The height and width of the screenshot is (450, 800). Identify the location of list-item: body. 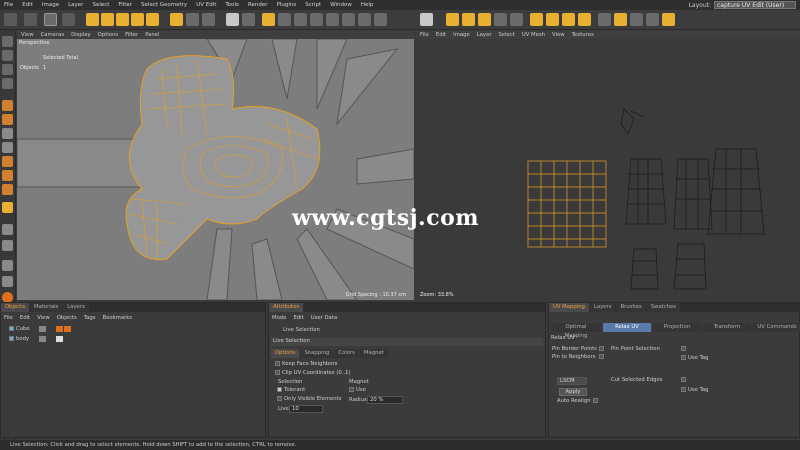
(19, 339).